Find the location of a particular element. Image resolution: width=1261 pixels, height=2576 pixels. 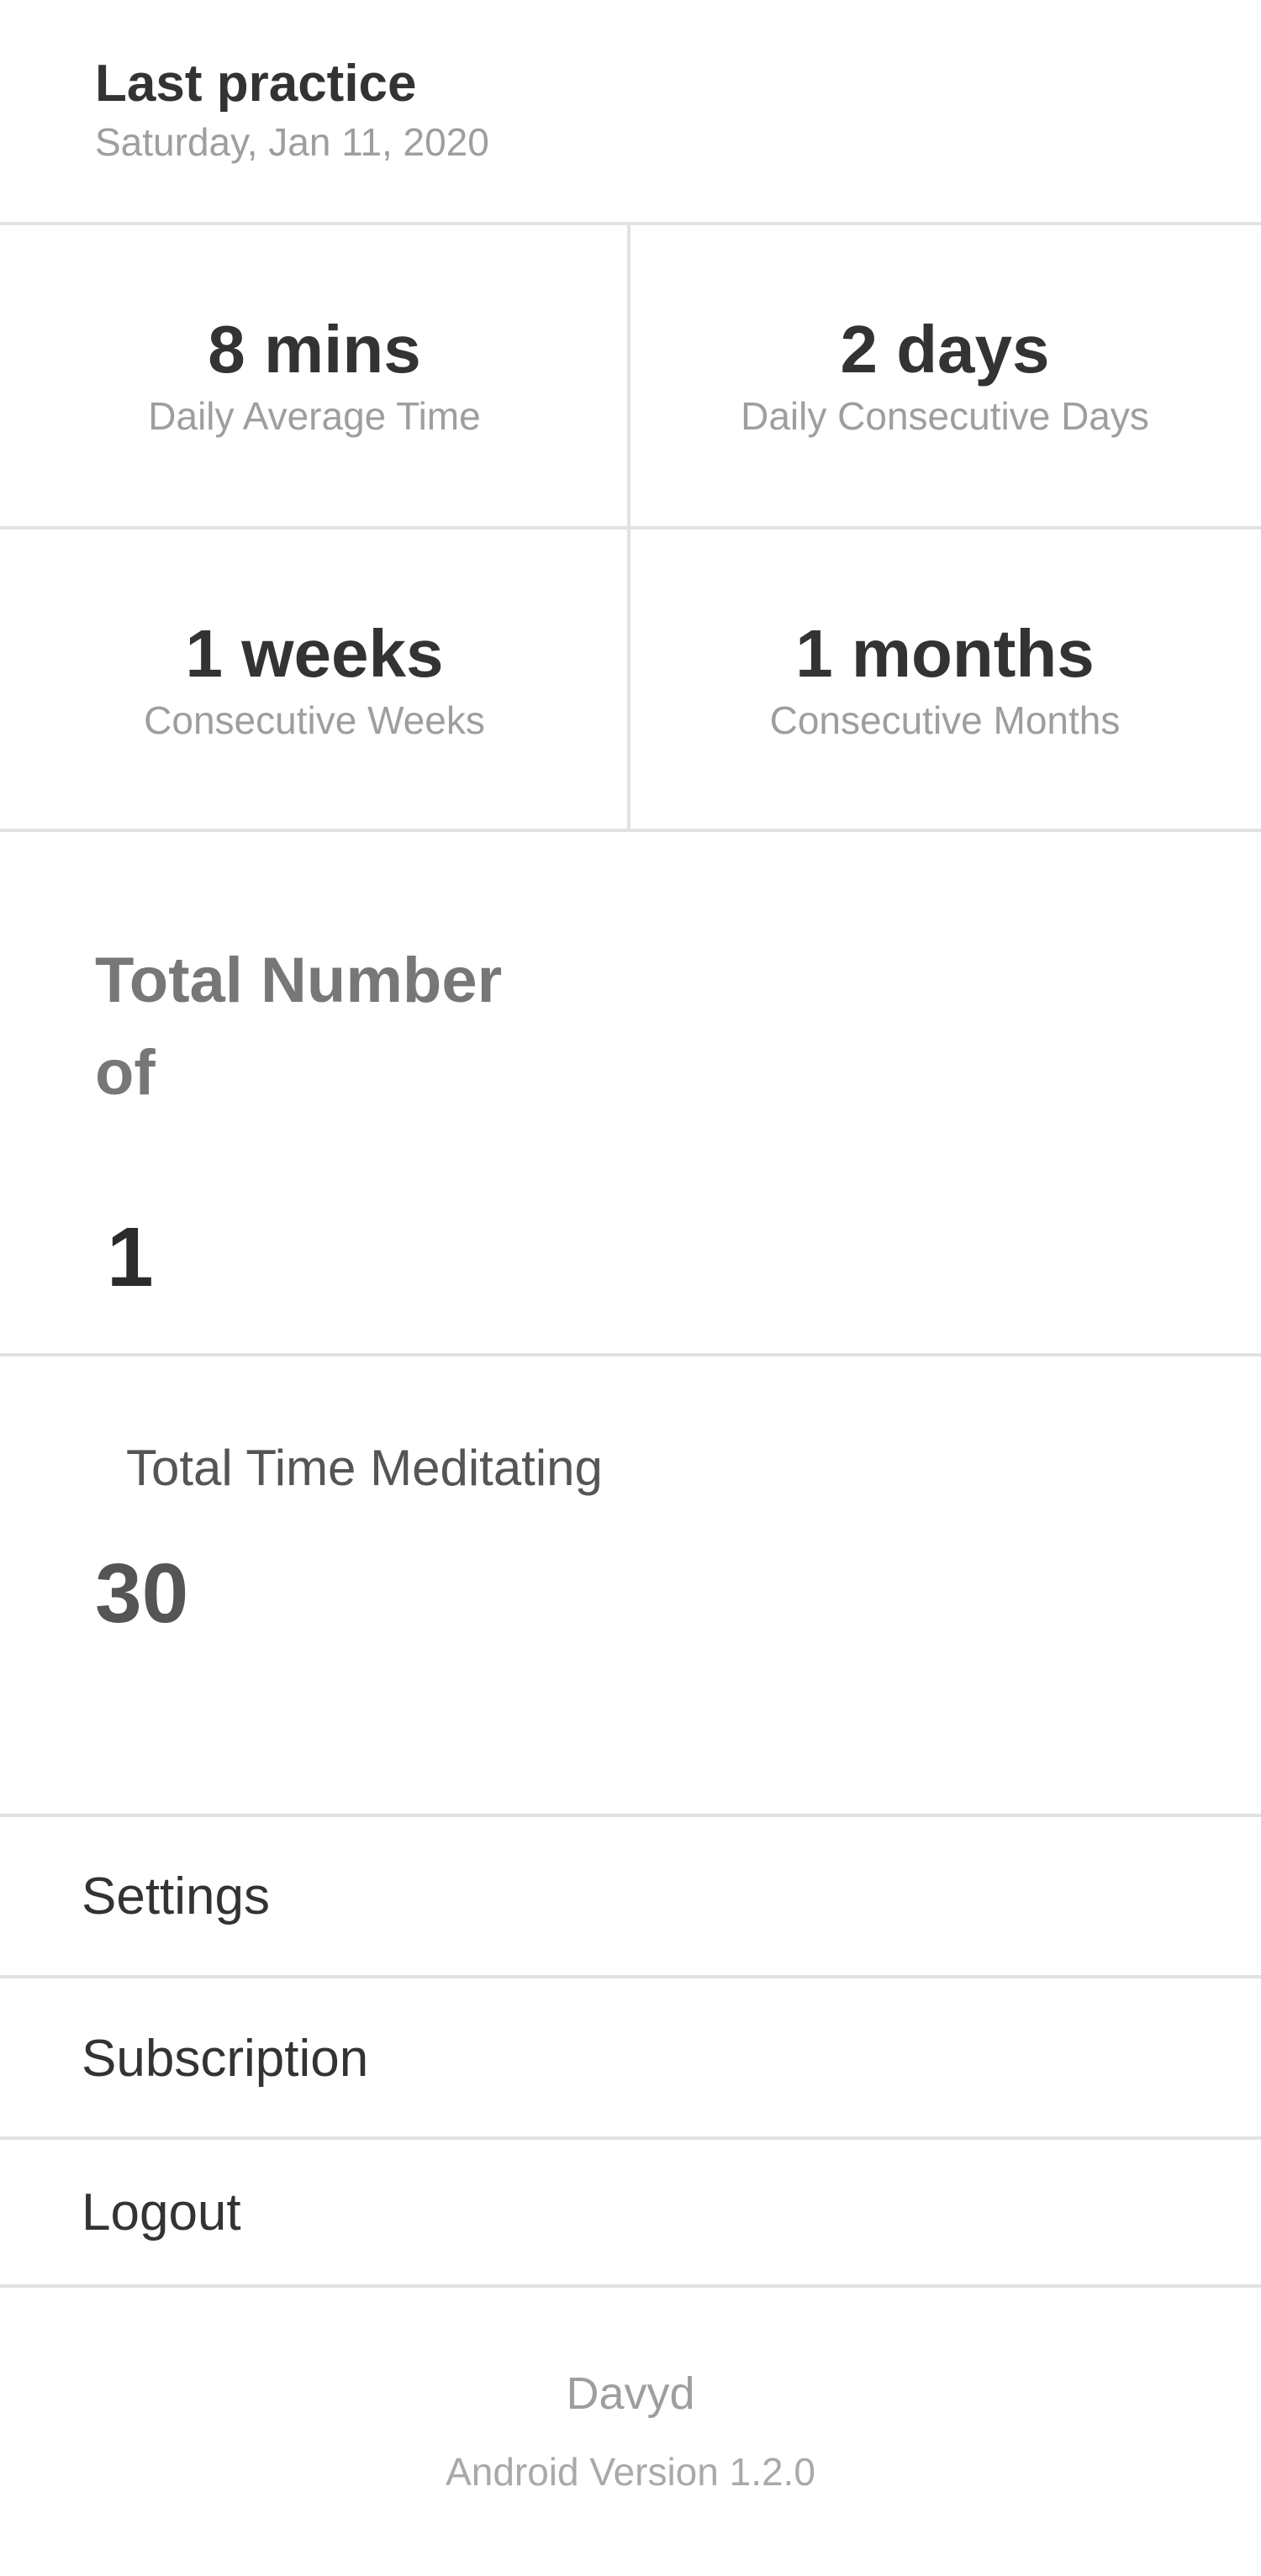

stat-consecutive-months: 1 months Consecutive Months is located at coordinates (944, 679).